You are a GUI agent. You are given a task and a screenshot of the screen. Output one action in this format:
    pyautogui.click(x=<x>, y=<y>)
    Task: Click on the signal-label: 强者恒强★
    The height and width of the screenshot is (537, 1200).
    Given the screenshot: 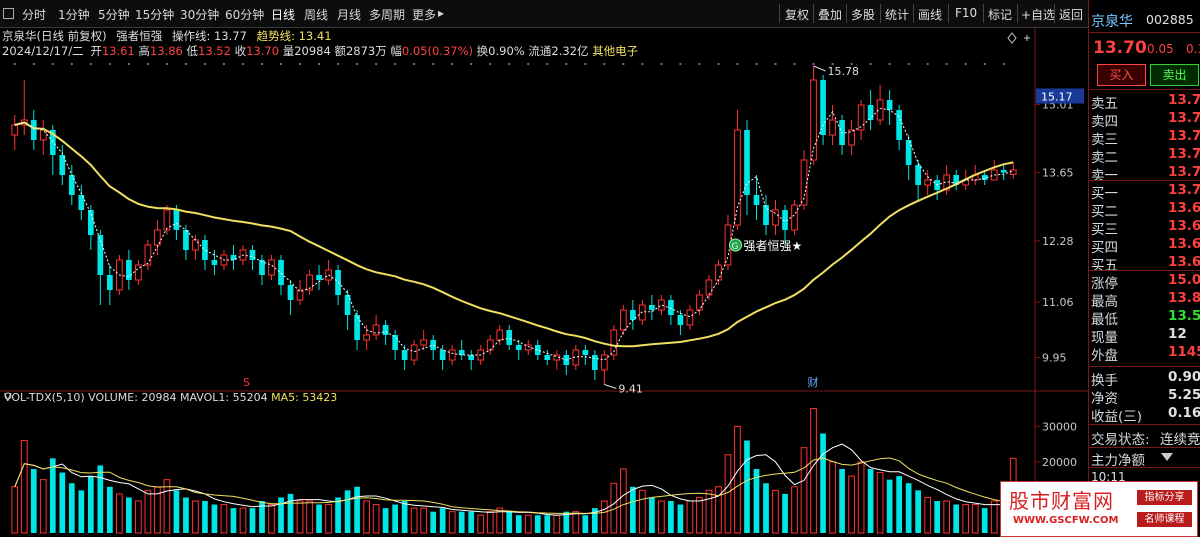 What is the action you would take?
    pyautogui.click(x=772, y=246)
    